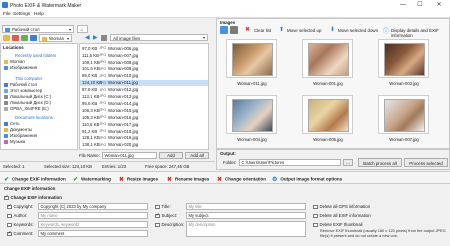 The image size is (450, 246). What do you see at coordinates (20, 225) in the screenshot?
I see `keywords-checkbox: Keywords:` at bounding box center [20, 225].